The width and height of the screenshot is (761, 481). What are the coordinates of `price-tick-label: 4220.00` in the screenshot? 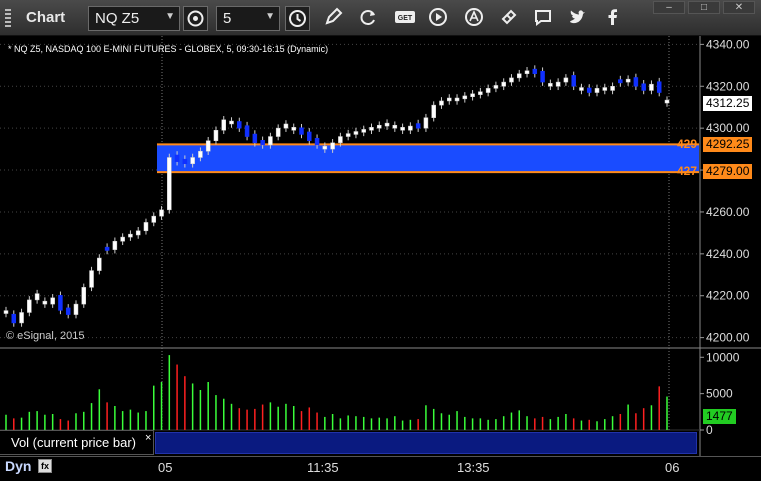 It's located at (728, 296).